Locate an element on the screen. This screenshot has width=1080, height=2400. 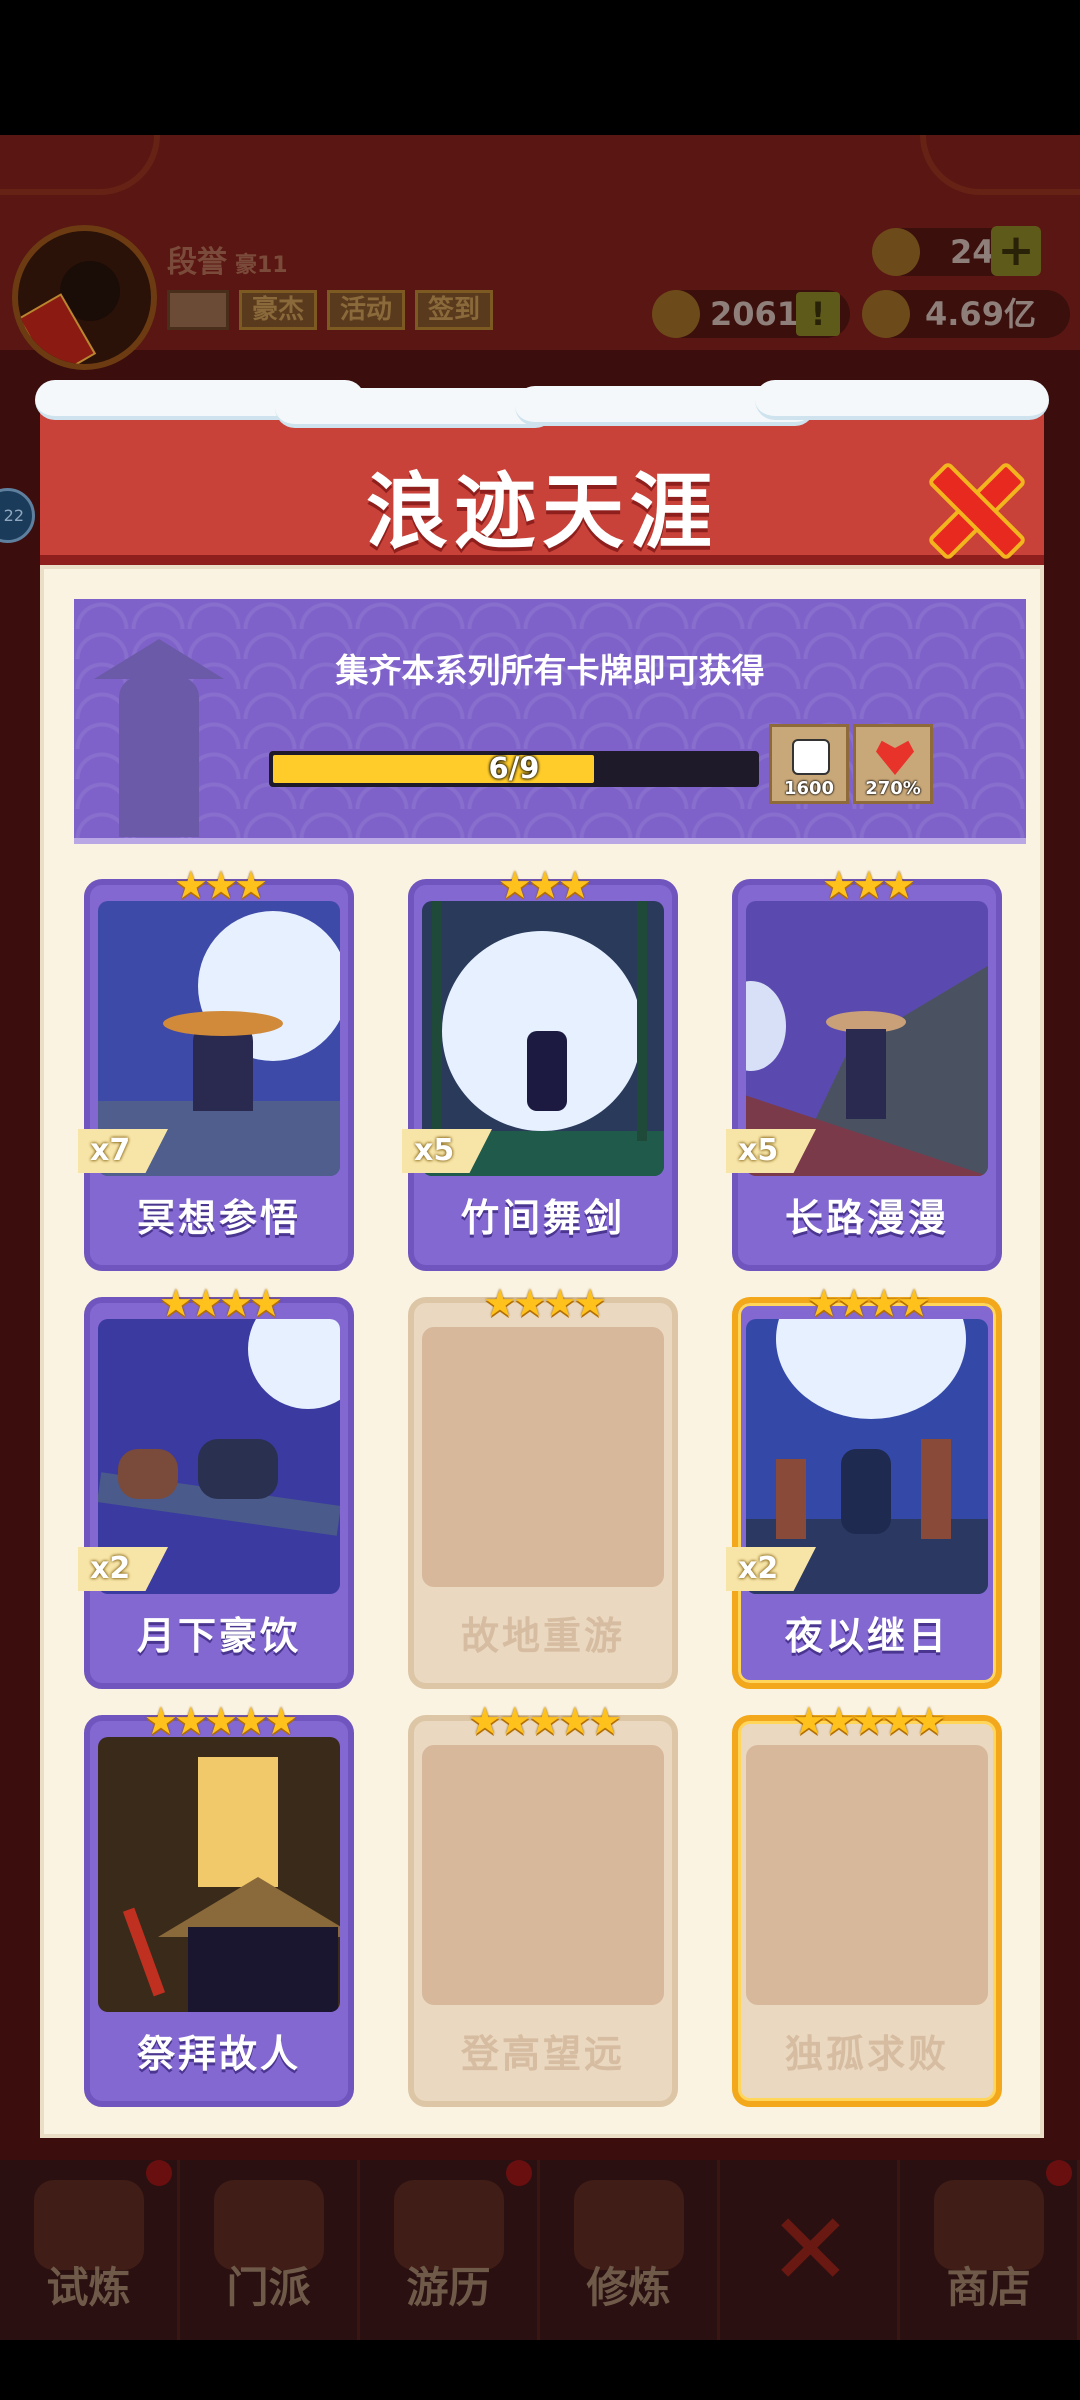
card-honor-the-departed: ★★★★★ 祭拜故人 is located at coordinates (219, 1904).